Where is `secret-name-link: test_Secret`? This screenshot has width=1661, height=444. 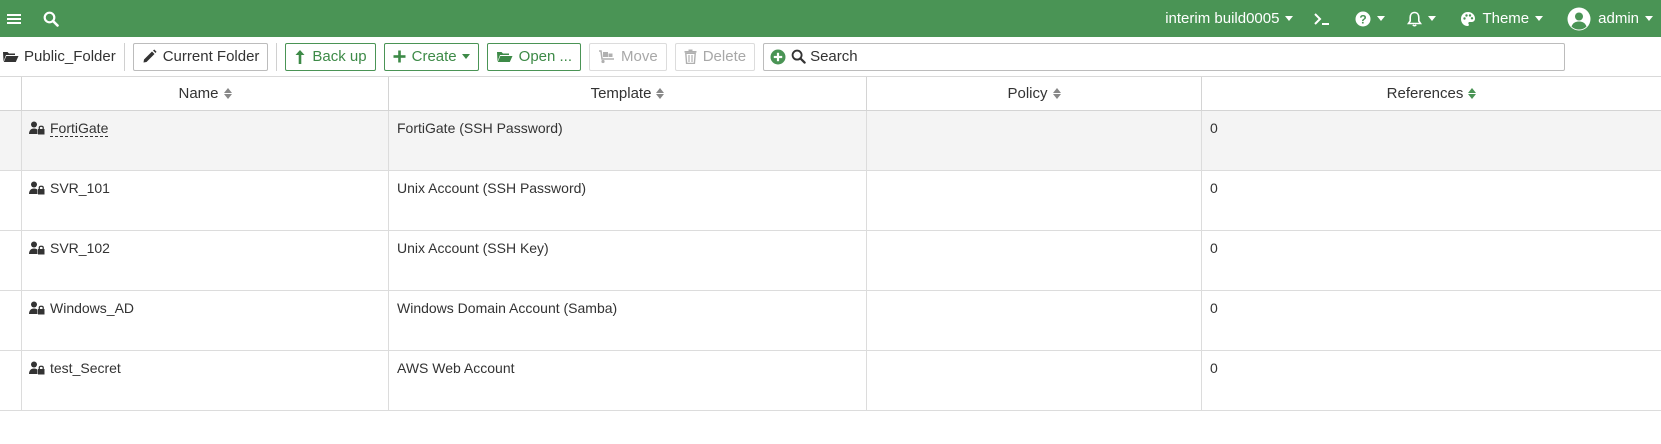
secret-name-link: test_Secret is located at coordinates (85, 368).